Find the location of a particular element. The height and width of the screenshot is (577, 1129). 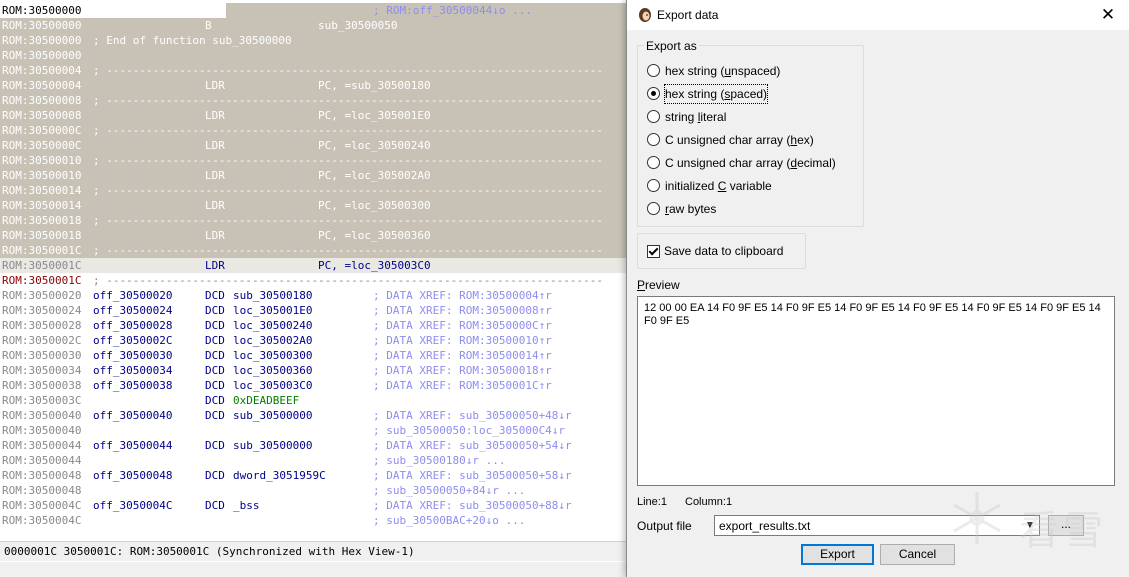

operand: sub_30500000 is located at coordinates (273, 445).